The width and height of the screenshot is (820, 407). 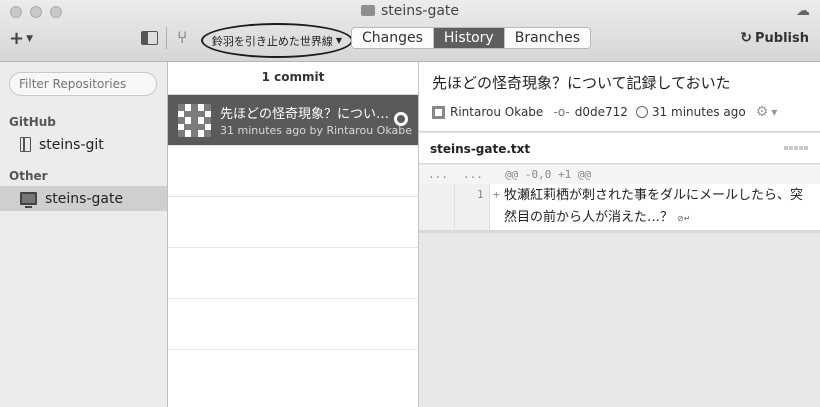 I want to click on toolbar-divider, so click(x=166, y=38).